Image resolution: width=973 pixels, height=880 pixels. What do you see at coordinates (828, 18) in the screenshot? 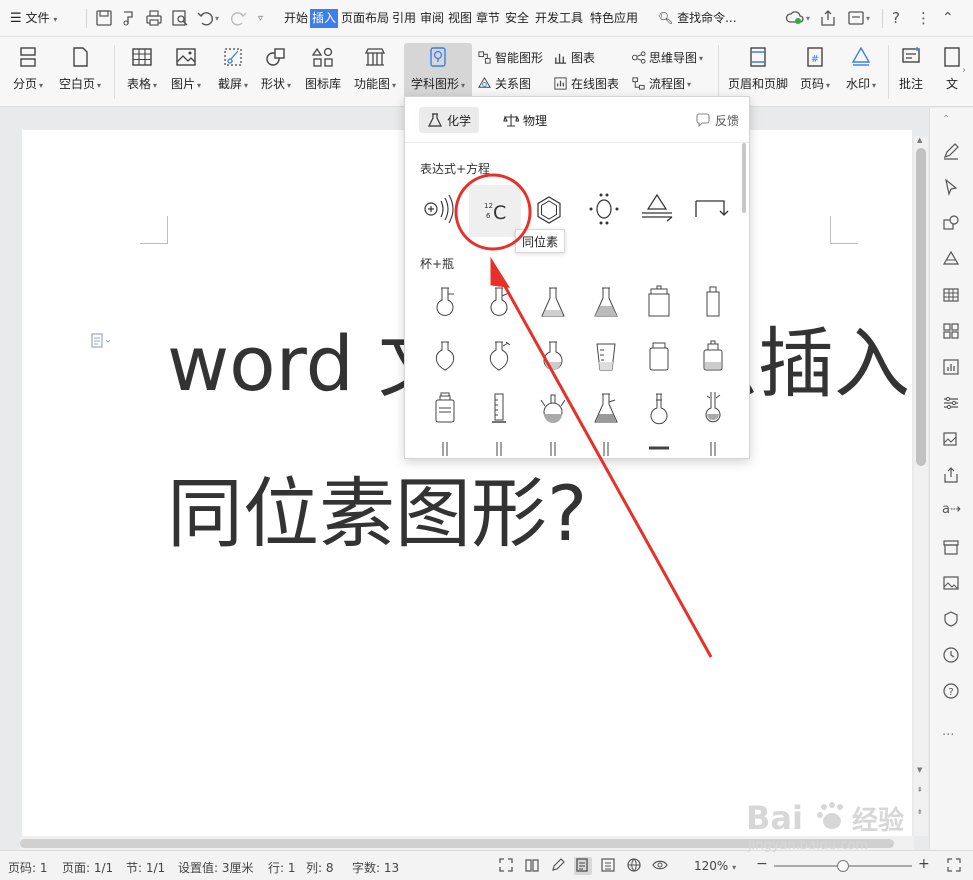
I see `share-icon` at bounding box center [828, 18].